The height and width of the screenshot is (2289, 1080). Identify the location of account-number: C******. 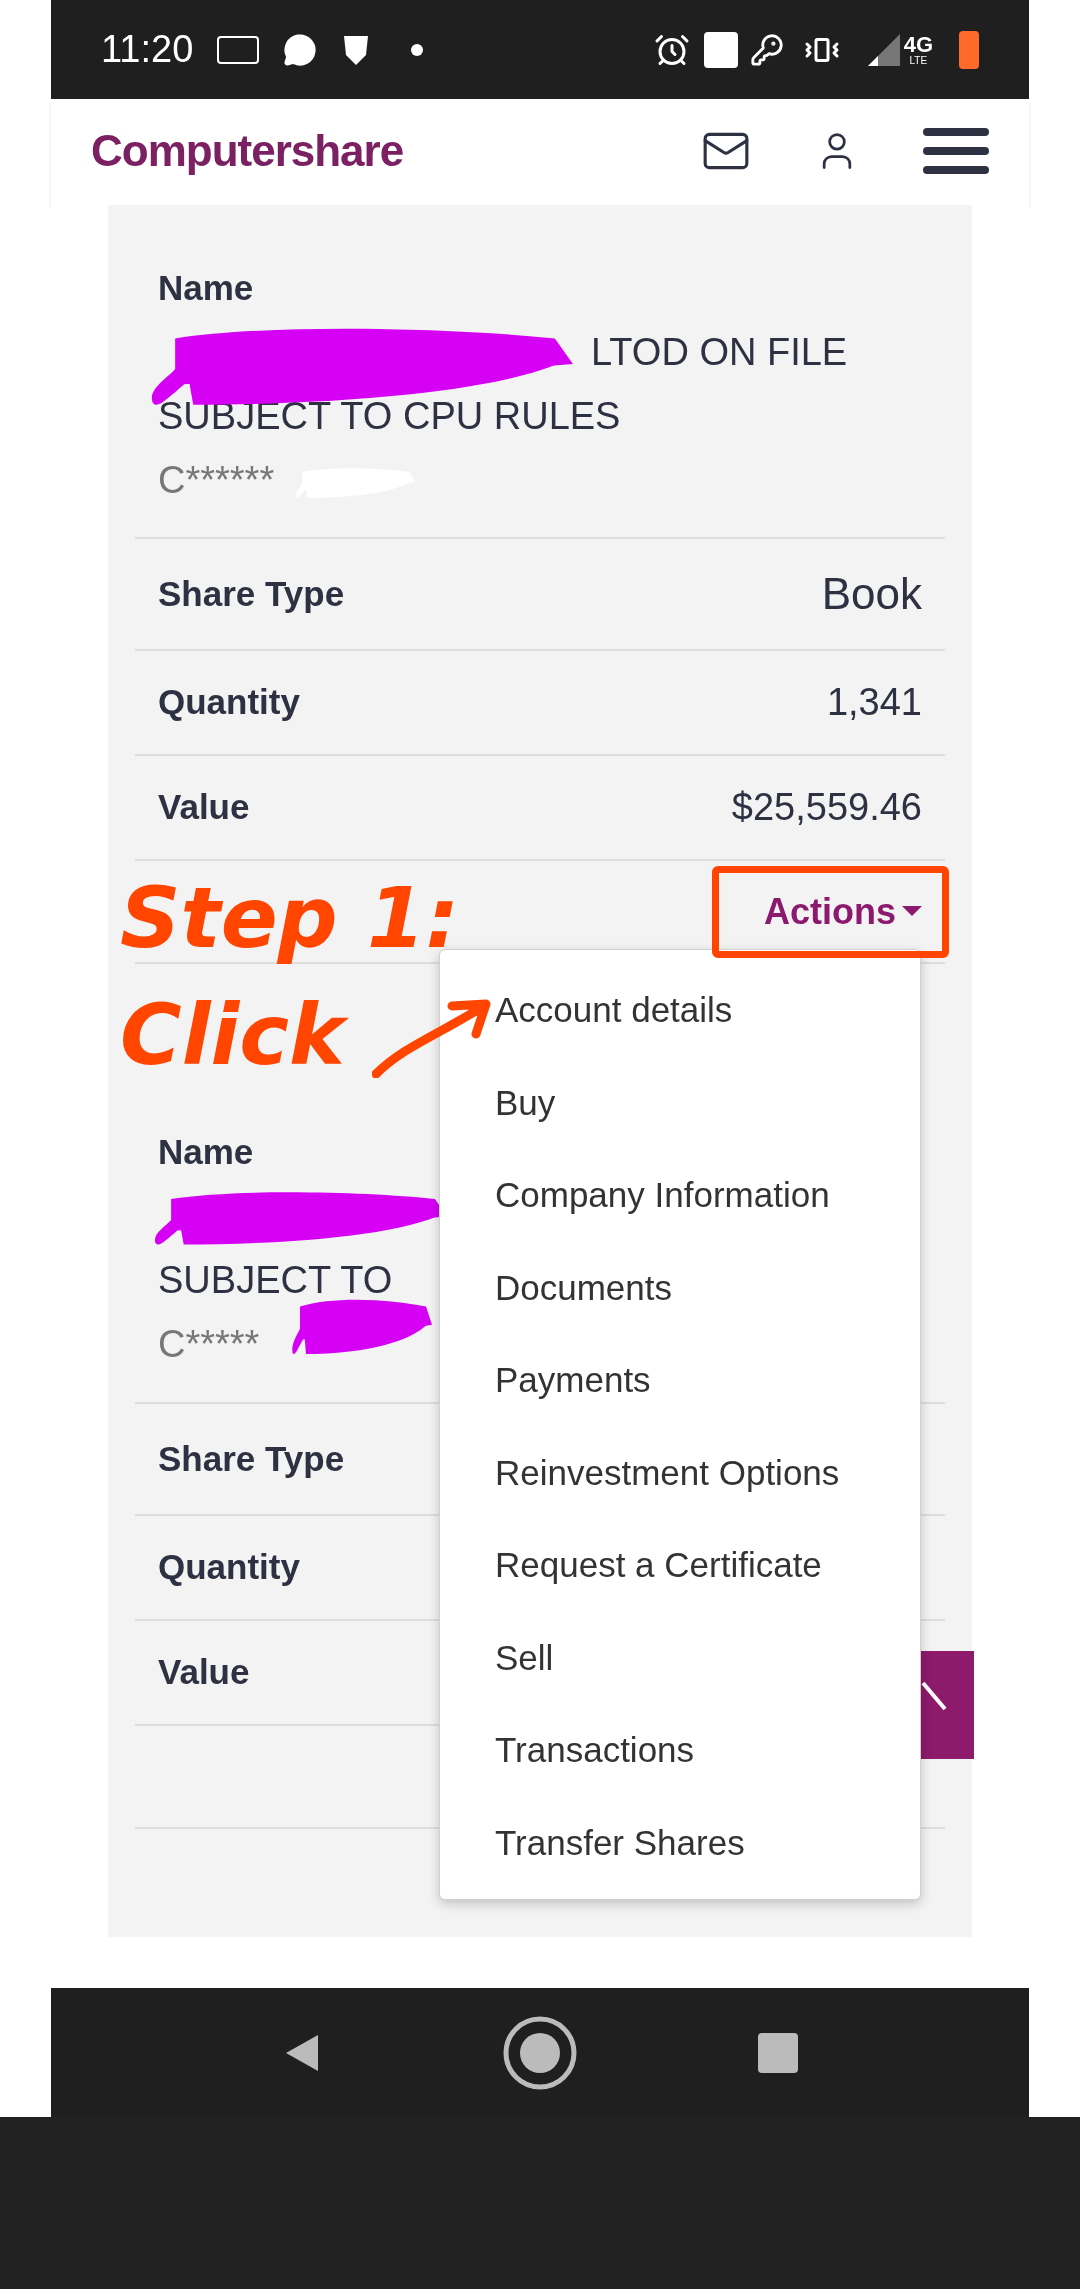
(216, 480).